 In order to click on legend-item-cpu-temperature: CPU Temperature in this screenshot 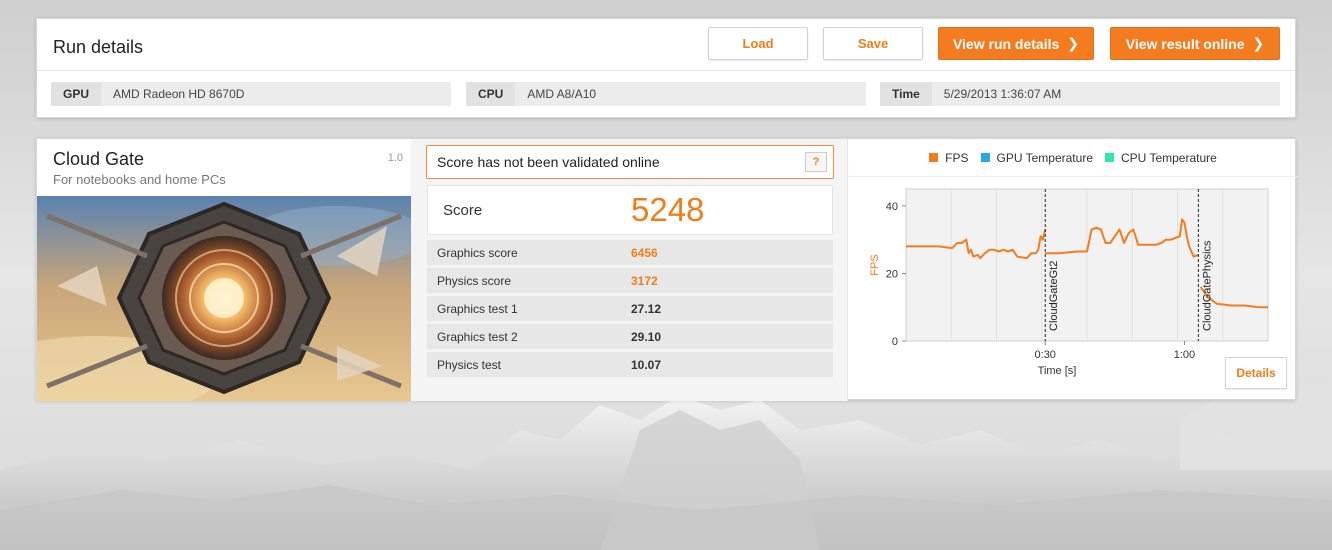, I will do `click(1161, 158)`.